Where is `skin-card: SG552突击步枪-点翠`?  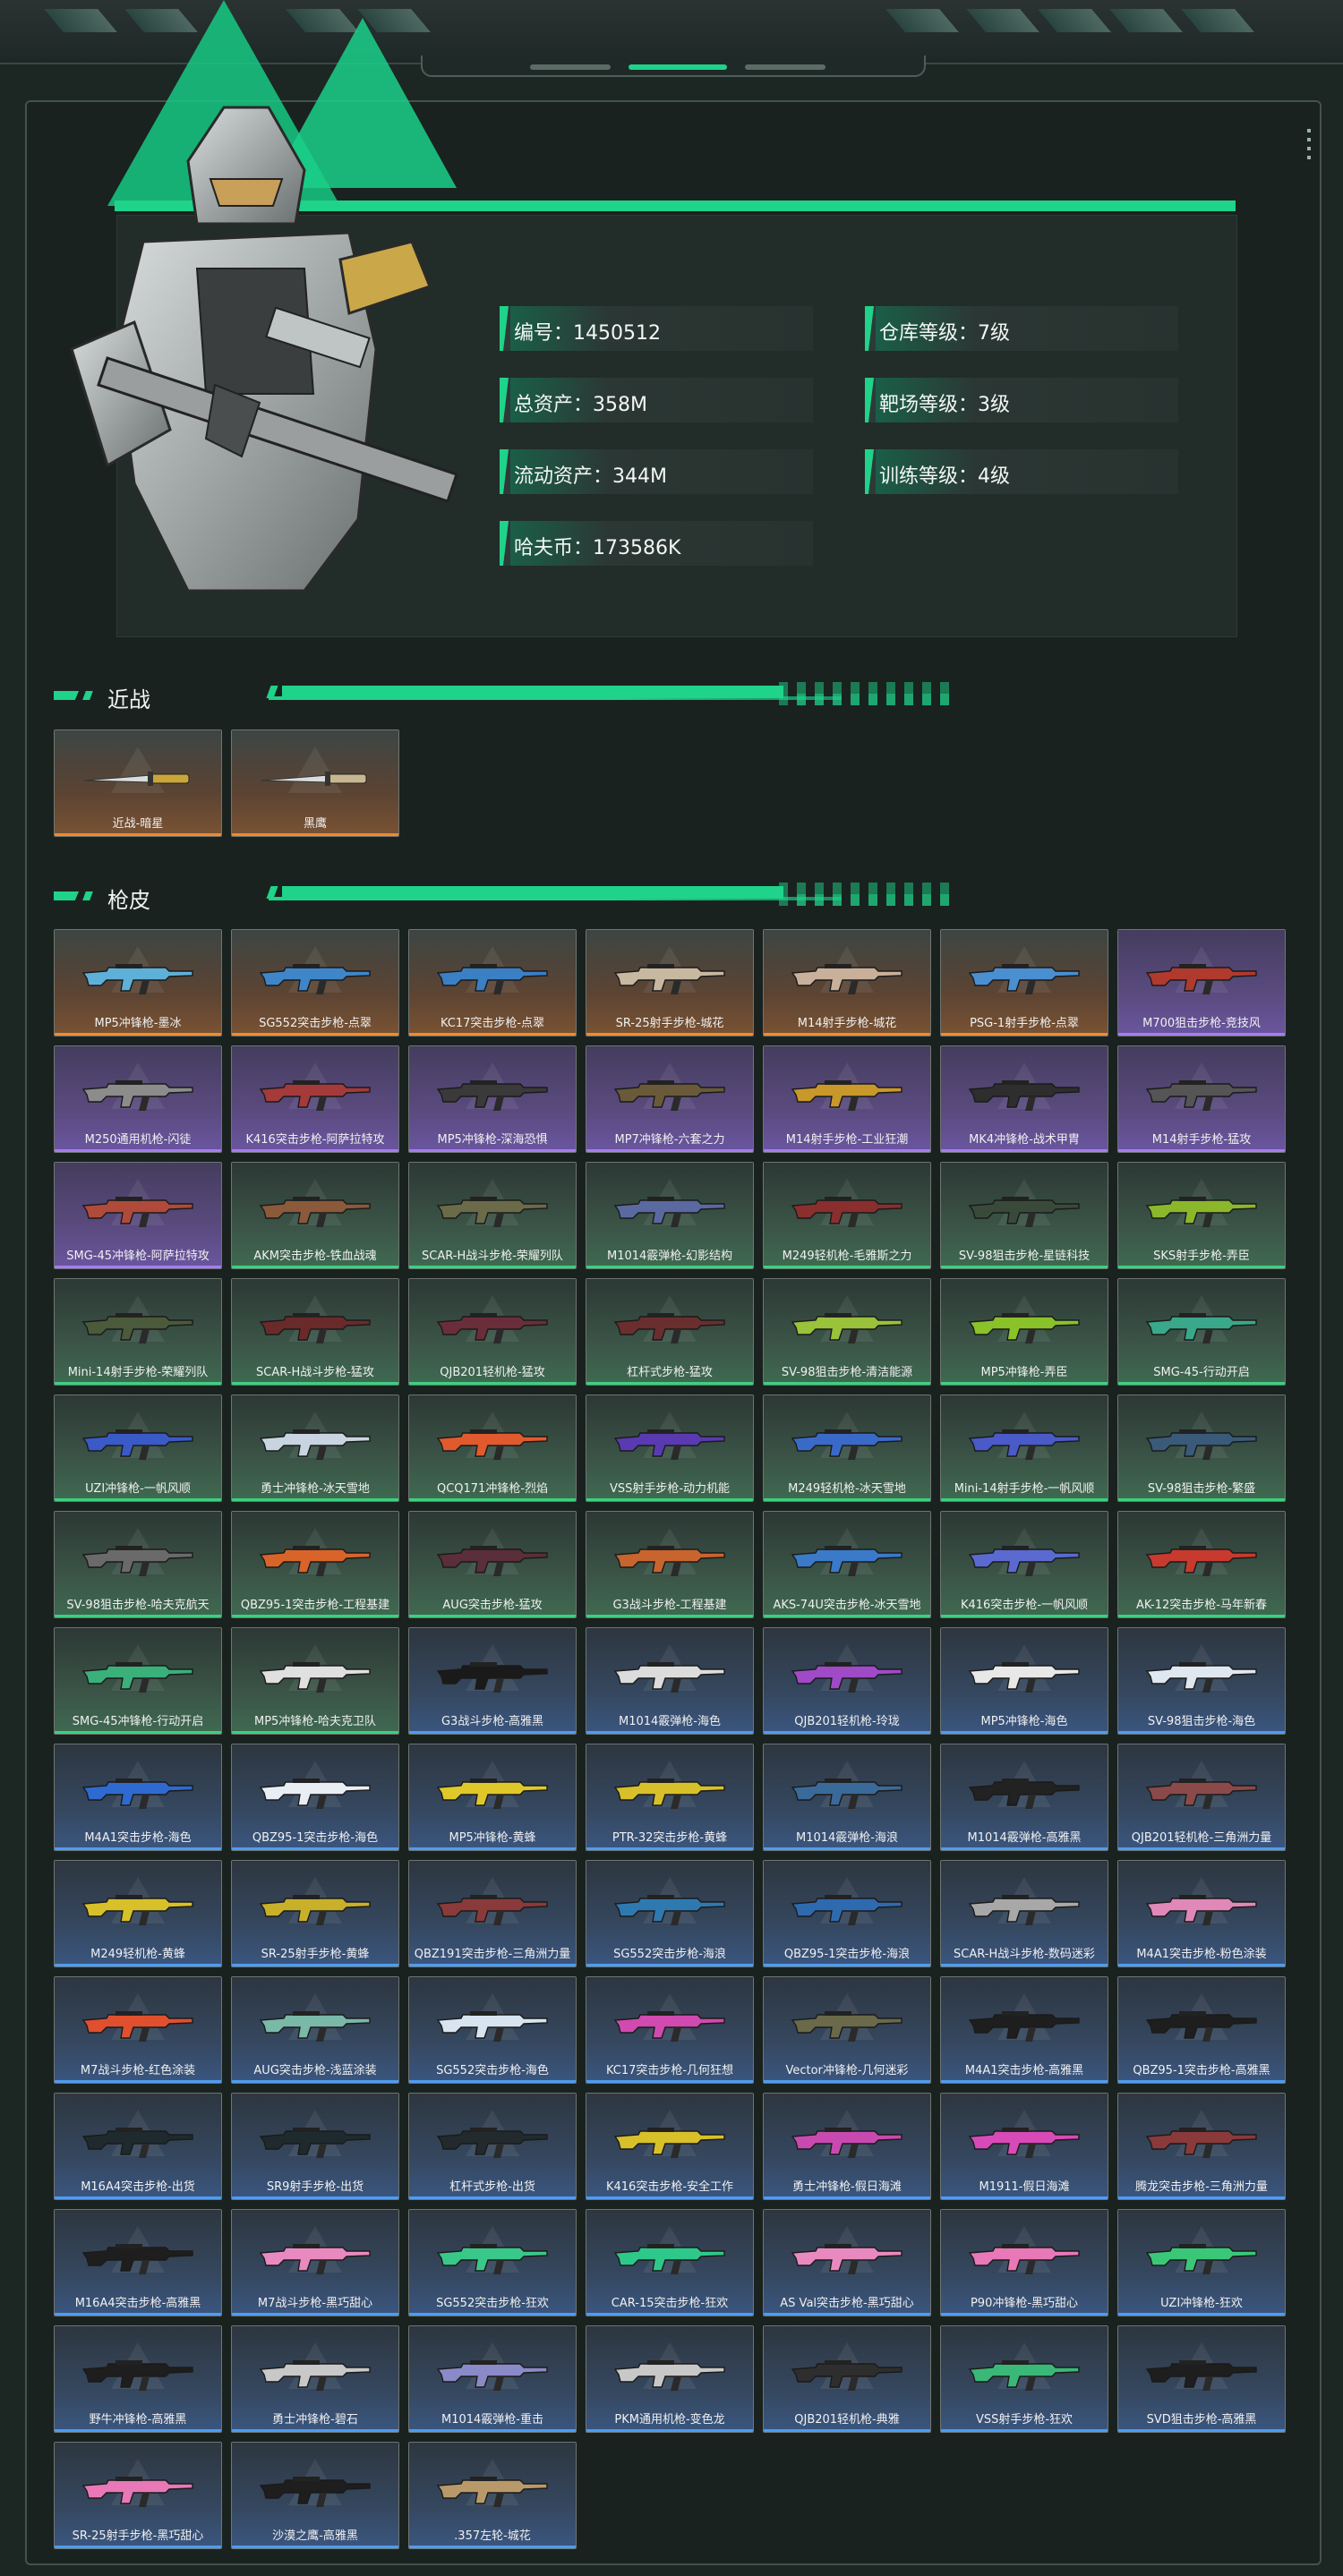
skin-card: SG552突击步枪-点翠 is located at coordinates (315, 982).